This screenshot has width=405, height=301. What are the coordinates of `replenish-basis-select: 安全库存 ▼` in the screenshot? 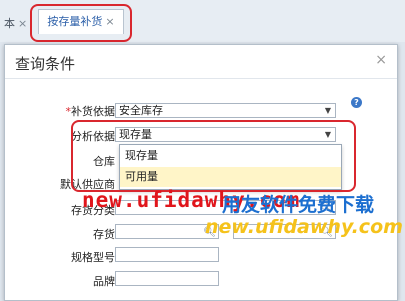 It's located at (225, 110).